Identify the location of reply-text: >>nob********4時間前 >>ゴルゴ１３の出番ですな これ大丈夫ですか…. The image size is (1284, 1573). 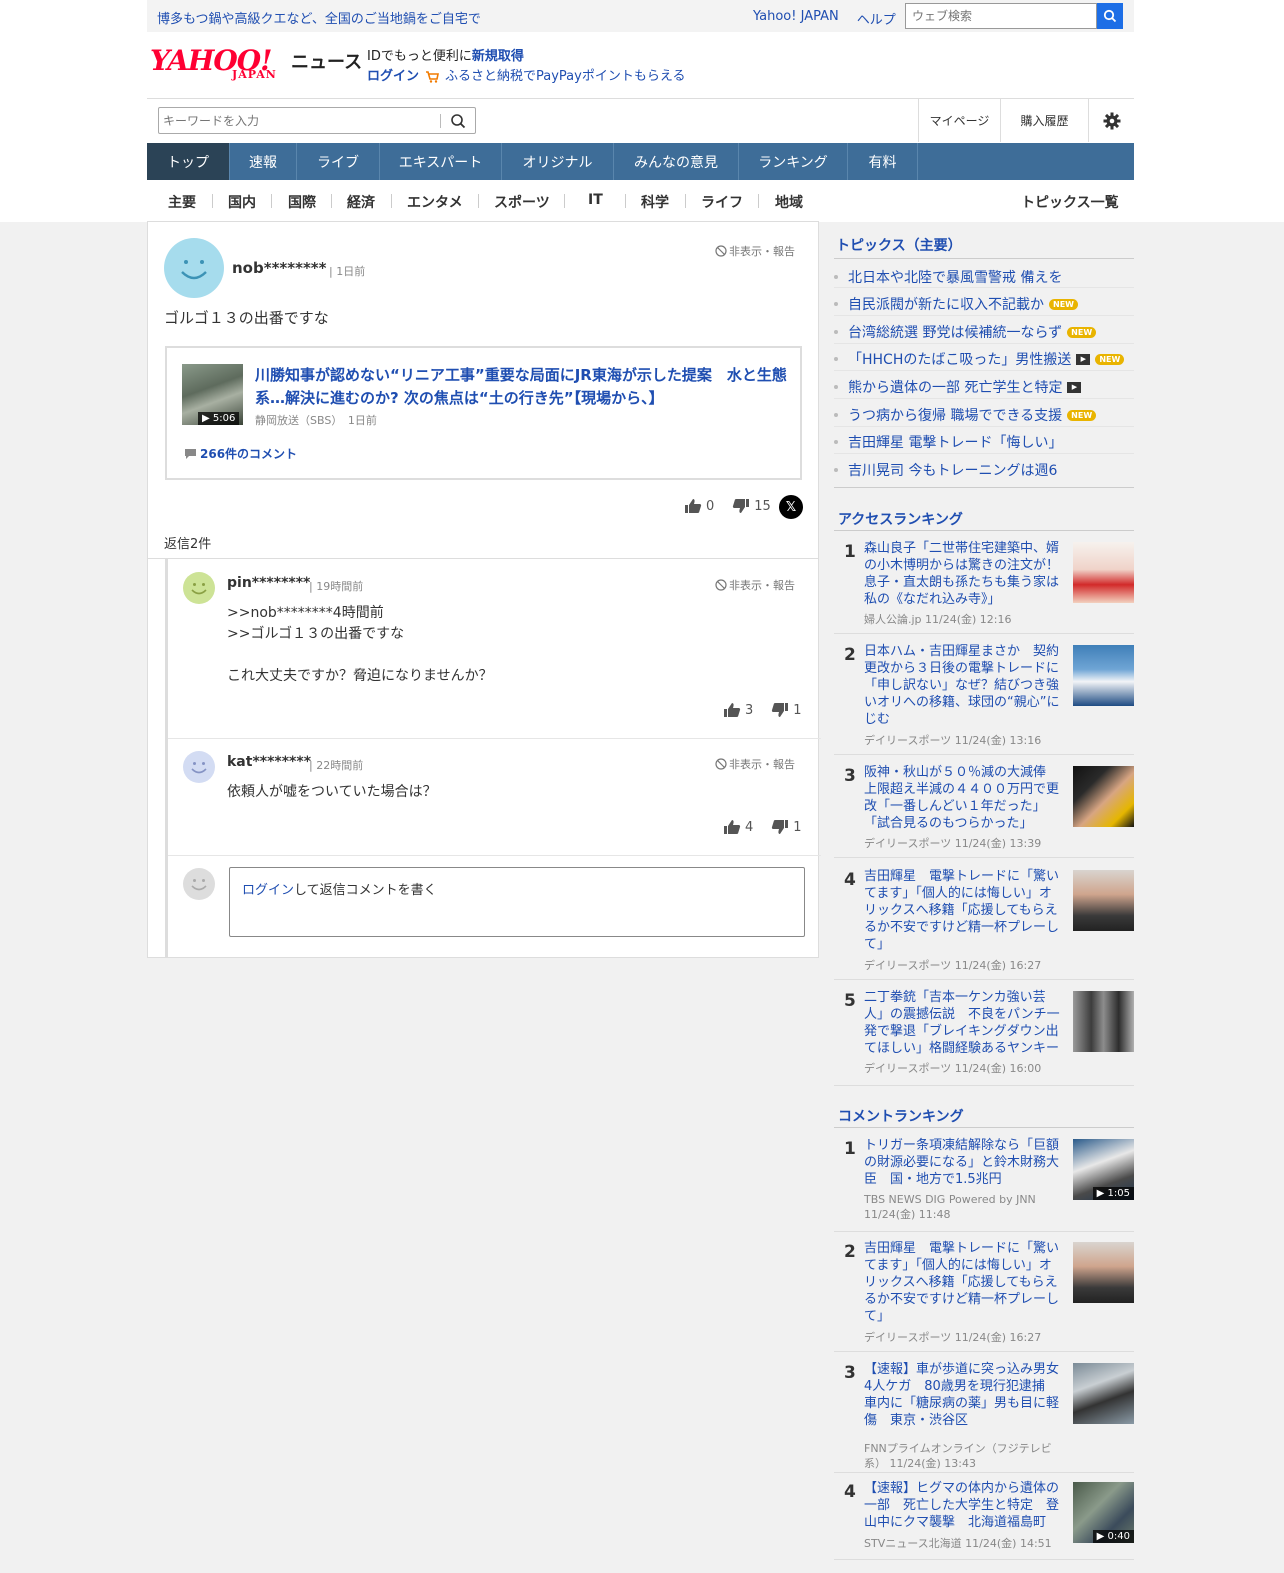
(360, 644).